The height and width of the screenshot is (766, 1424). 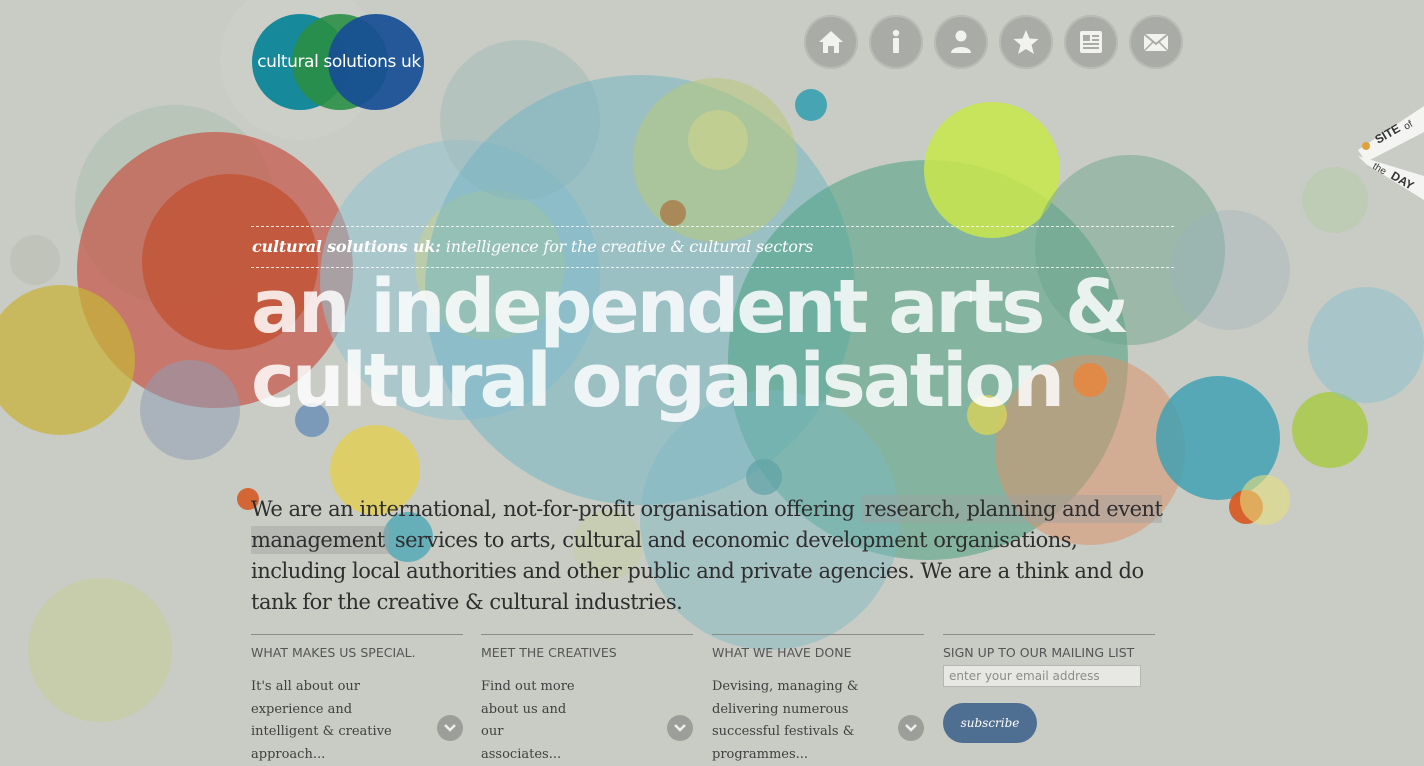 I want to click on home-icon, so click(x=831, y=42).